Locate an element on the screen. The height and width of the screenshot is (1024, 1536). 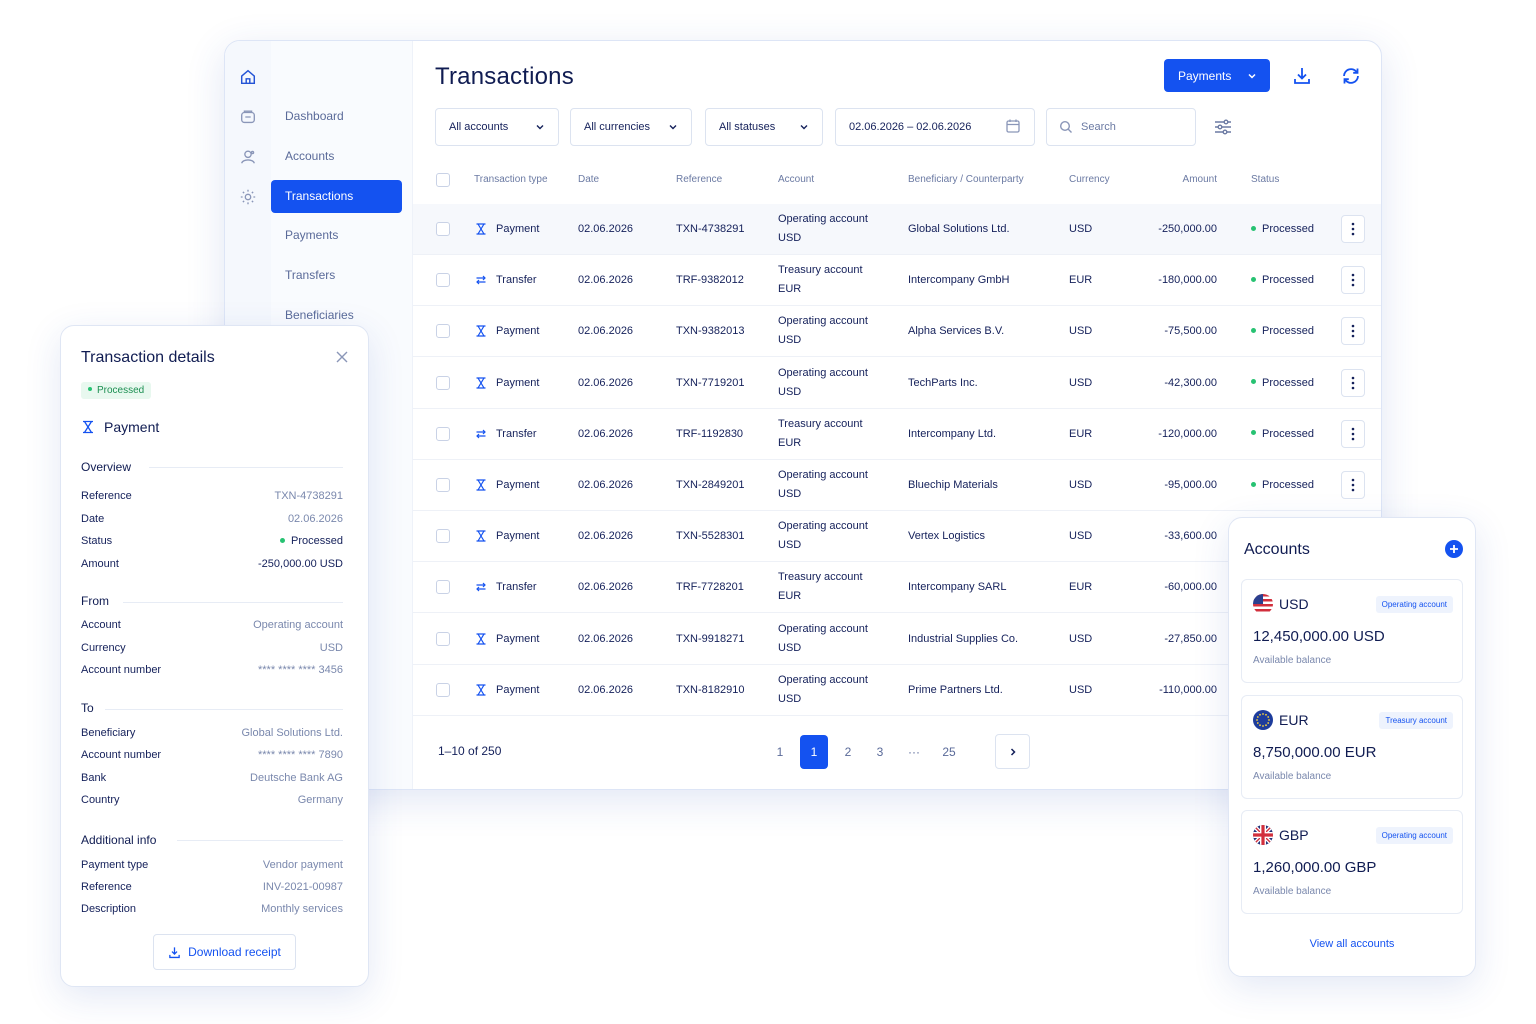
detail-key: Currency is located at coordinates (103, 647).